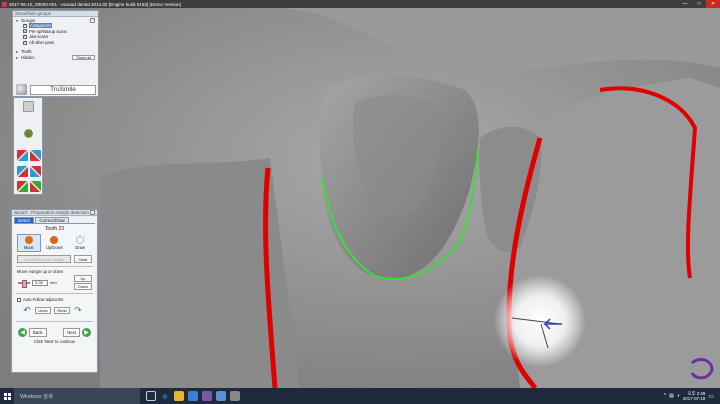 Image resolution: width=720 pixels, height=404 pixels. Describe the element at coordinates (22, 171) in the screenshot. I see `left-view-icon` at that location.